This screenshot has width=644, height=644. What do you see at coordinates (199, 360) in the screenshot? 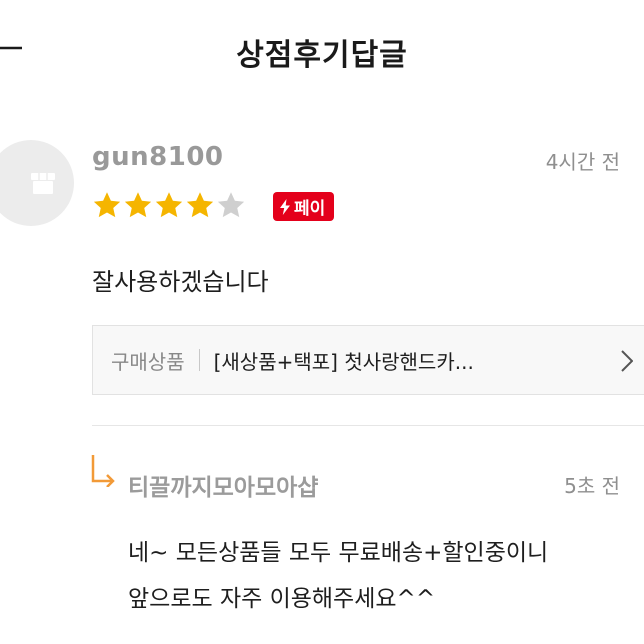
I see `product-divider` at bounding box center [199, 360].